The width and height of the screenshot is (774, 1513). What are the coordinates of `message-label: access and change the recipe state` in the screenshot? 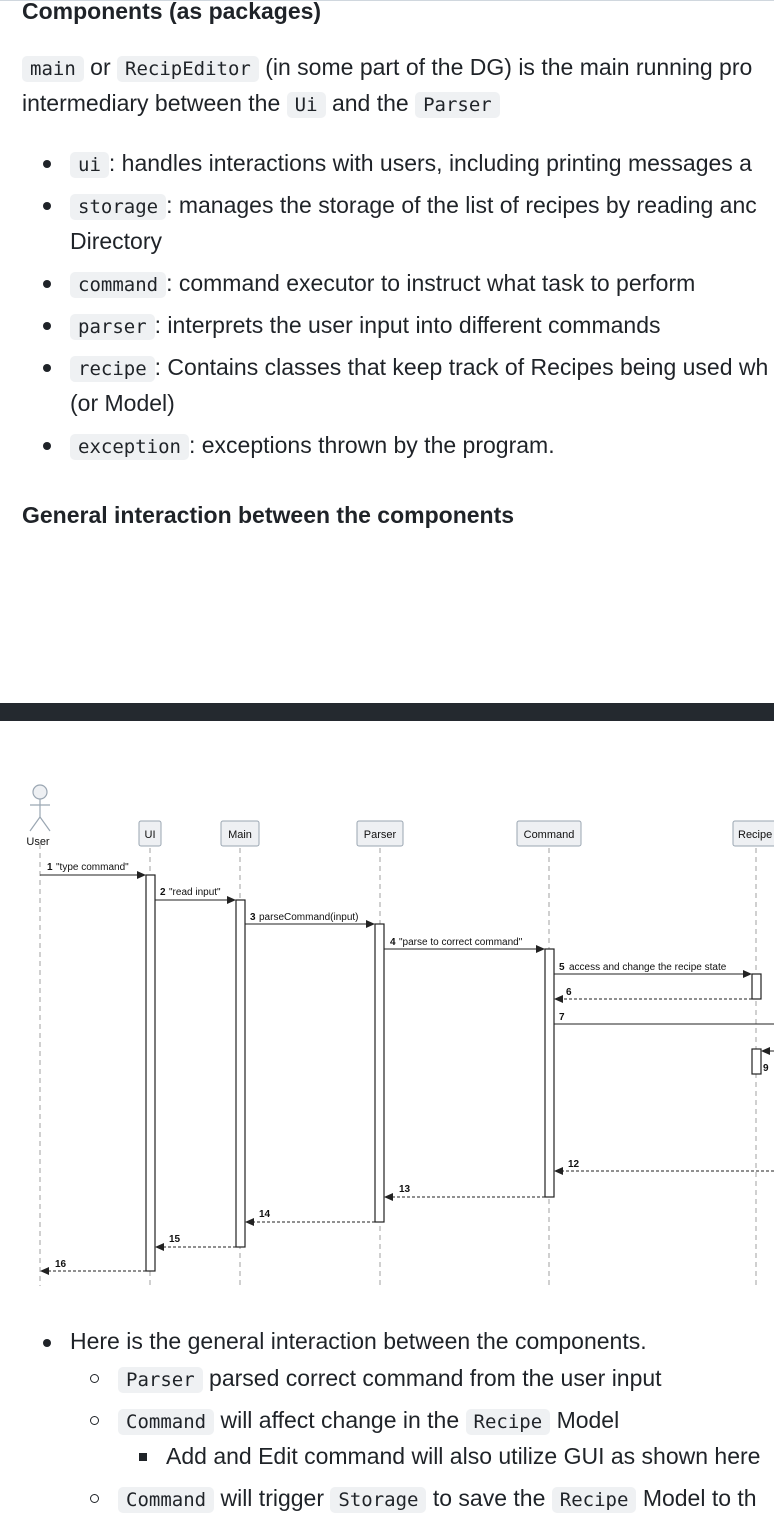 It's located at (648, 967).